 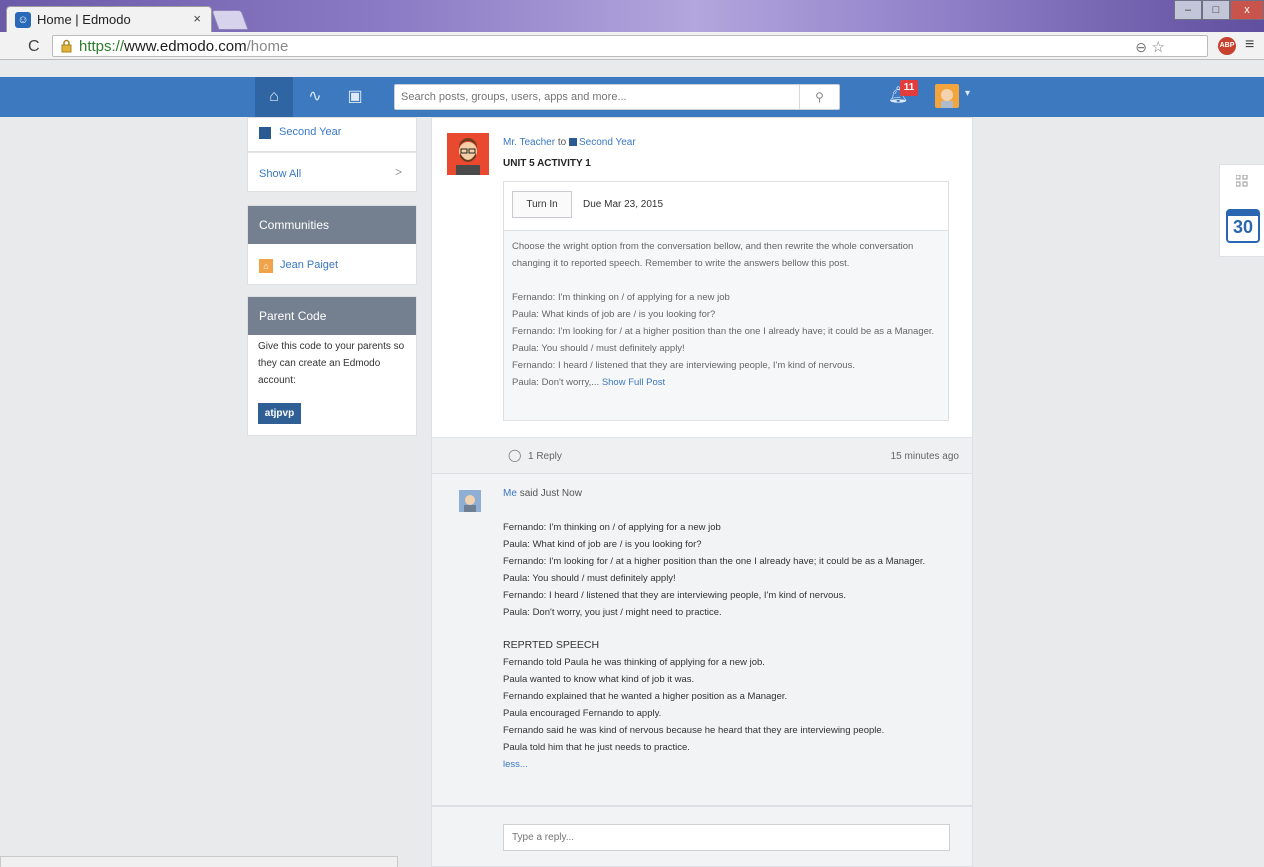 What do you see at coordinates (274, 97) in the screenshot?
I see `home-icon: ⌂` at bounding box center [274, 97].